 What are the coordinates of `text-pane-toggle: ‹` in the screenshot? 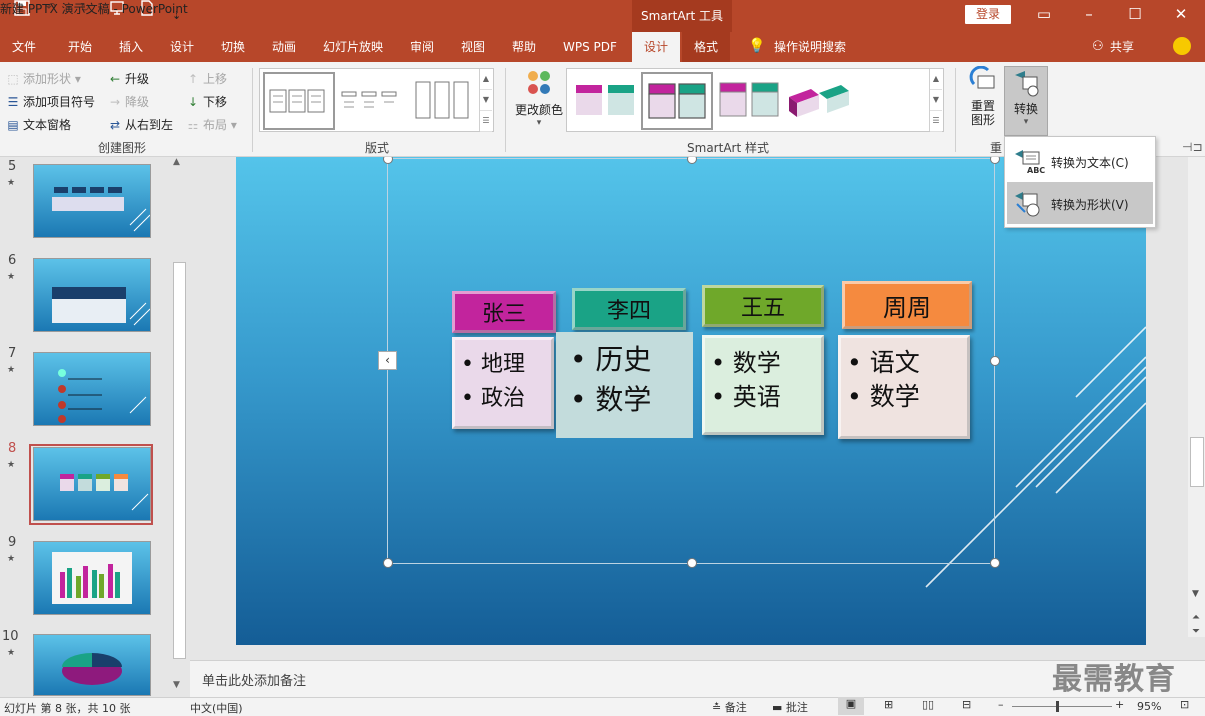 It's located at (387, 360).